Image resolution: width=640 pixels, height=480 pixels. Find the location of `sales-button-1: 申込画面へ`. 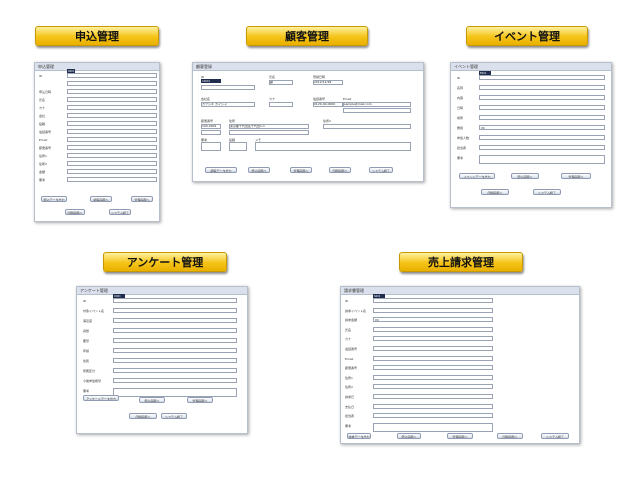

sales-button-1: 申込画面へ is located at coordinates (409, 436).